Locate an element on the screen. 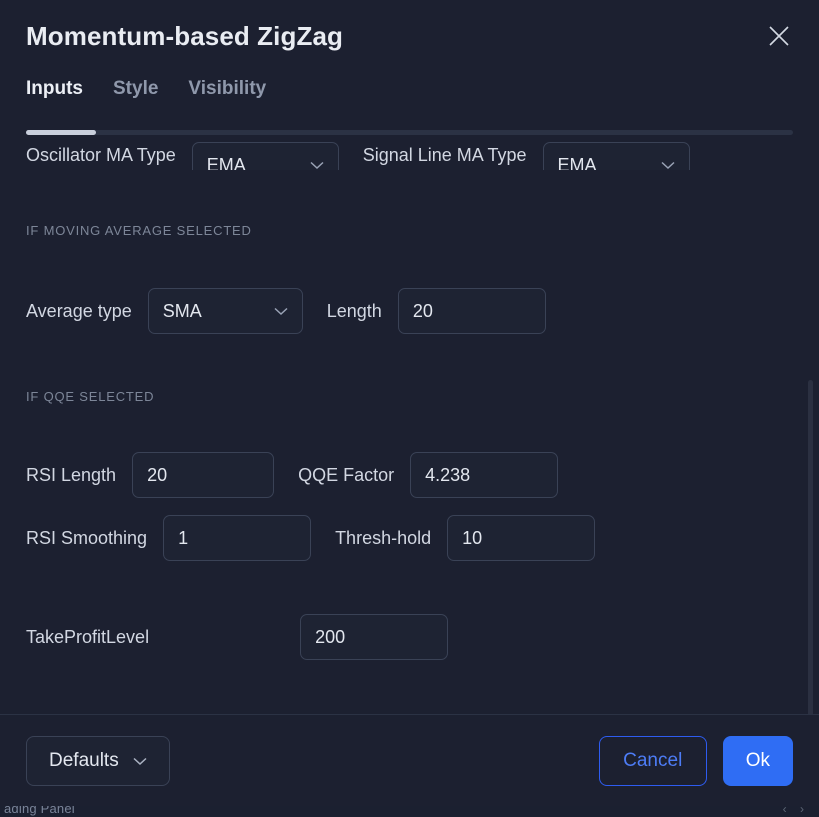 The image size is (819, 817). close-icon is located at coordinates (779, 36).